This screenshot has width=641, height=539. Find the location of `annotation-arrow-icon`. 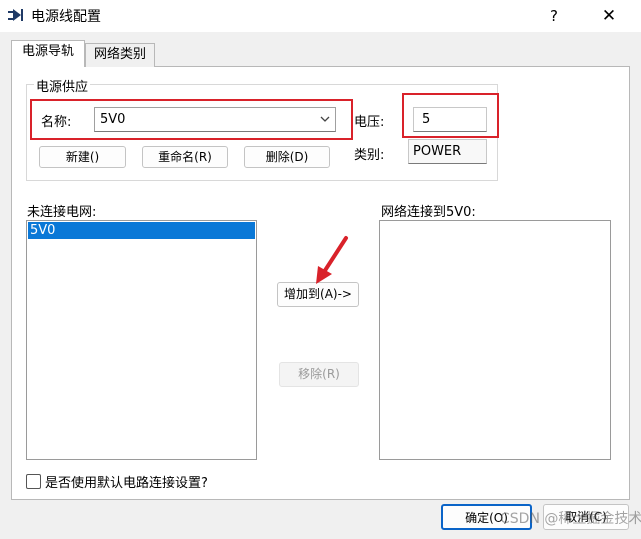

annotation-arrow-icon is located at coordinates (330, 262).